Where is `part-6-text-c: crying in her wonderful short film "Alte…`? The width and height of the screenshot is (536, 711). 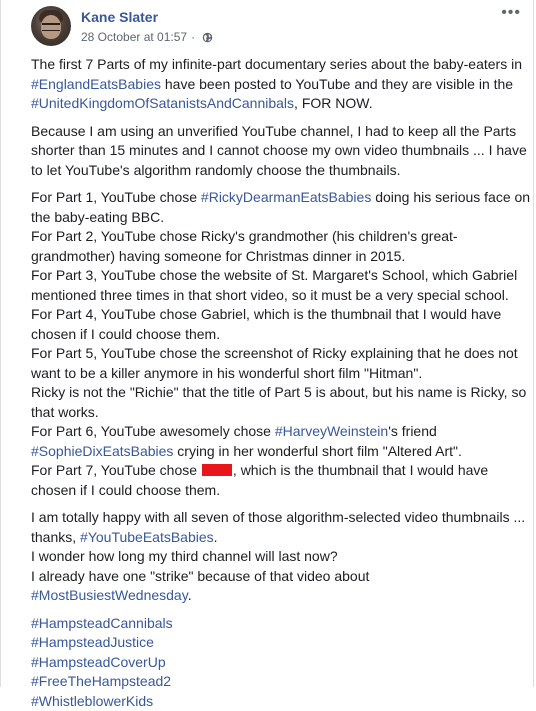
part-6-text-c: crying in her wonderful short film "Alte… is located at coordinates (317, 451).